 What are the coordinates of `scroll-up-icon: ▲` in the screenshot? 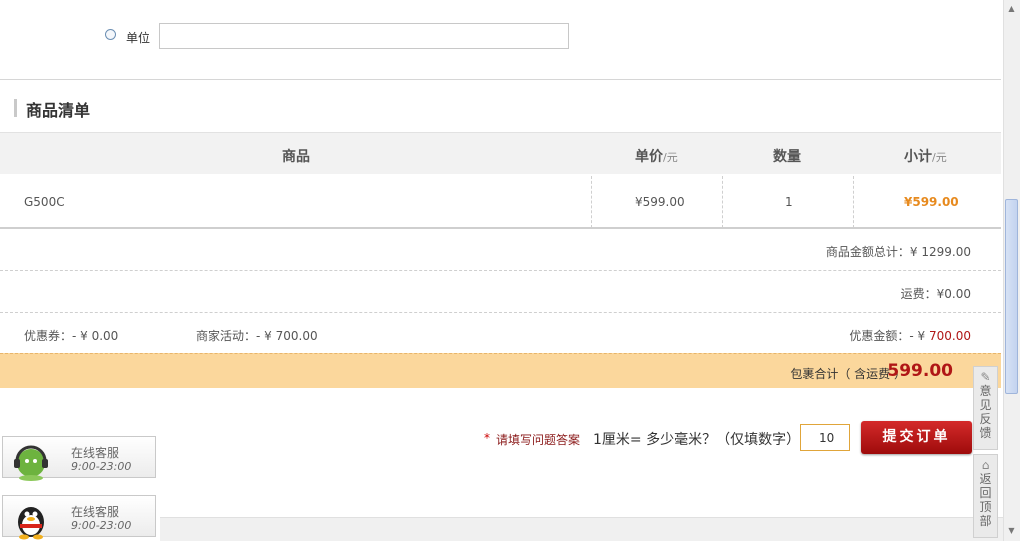 It's located at (1011, 9).